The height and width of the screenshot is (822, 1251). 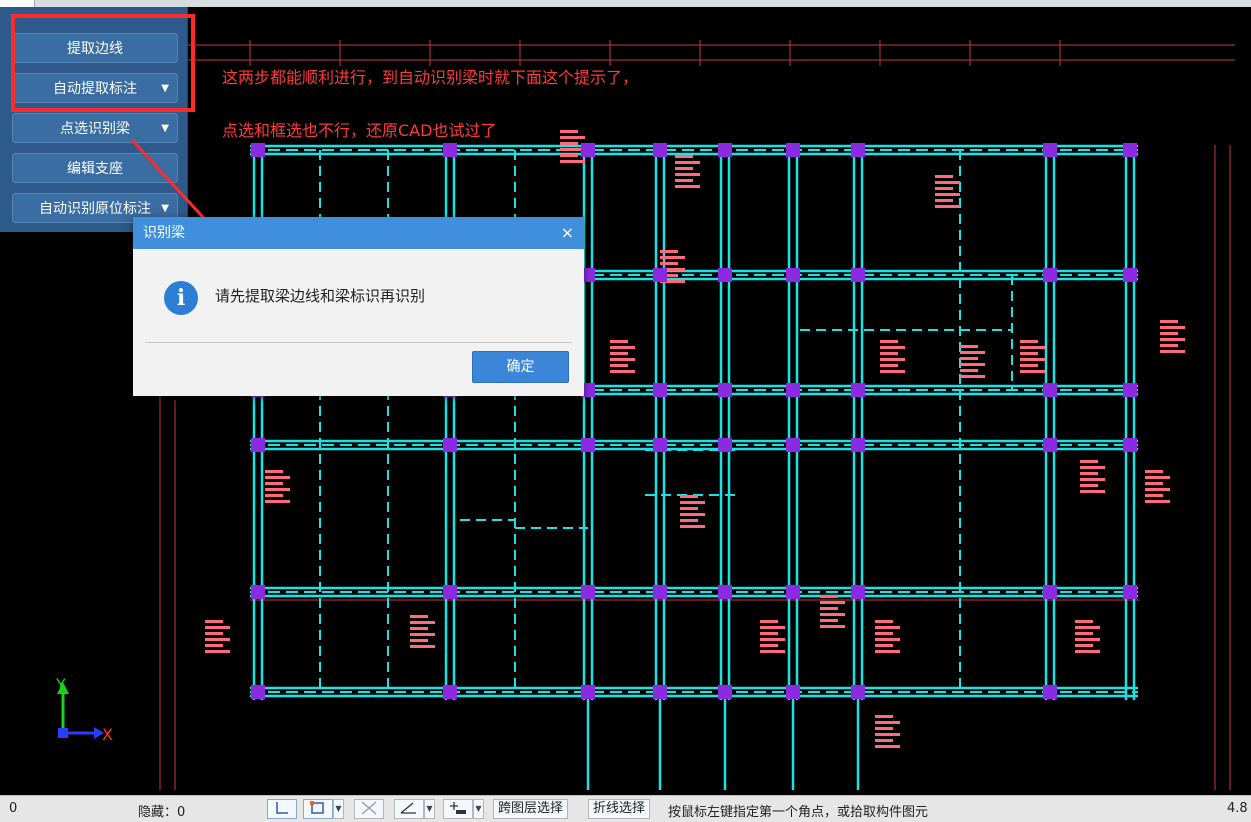 I want to click on pick-identify-beam-button: 点选识别梁 ▼, so click(x=95, y=128).